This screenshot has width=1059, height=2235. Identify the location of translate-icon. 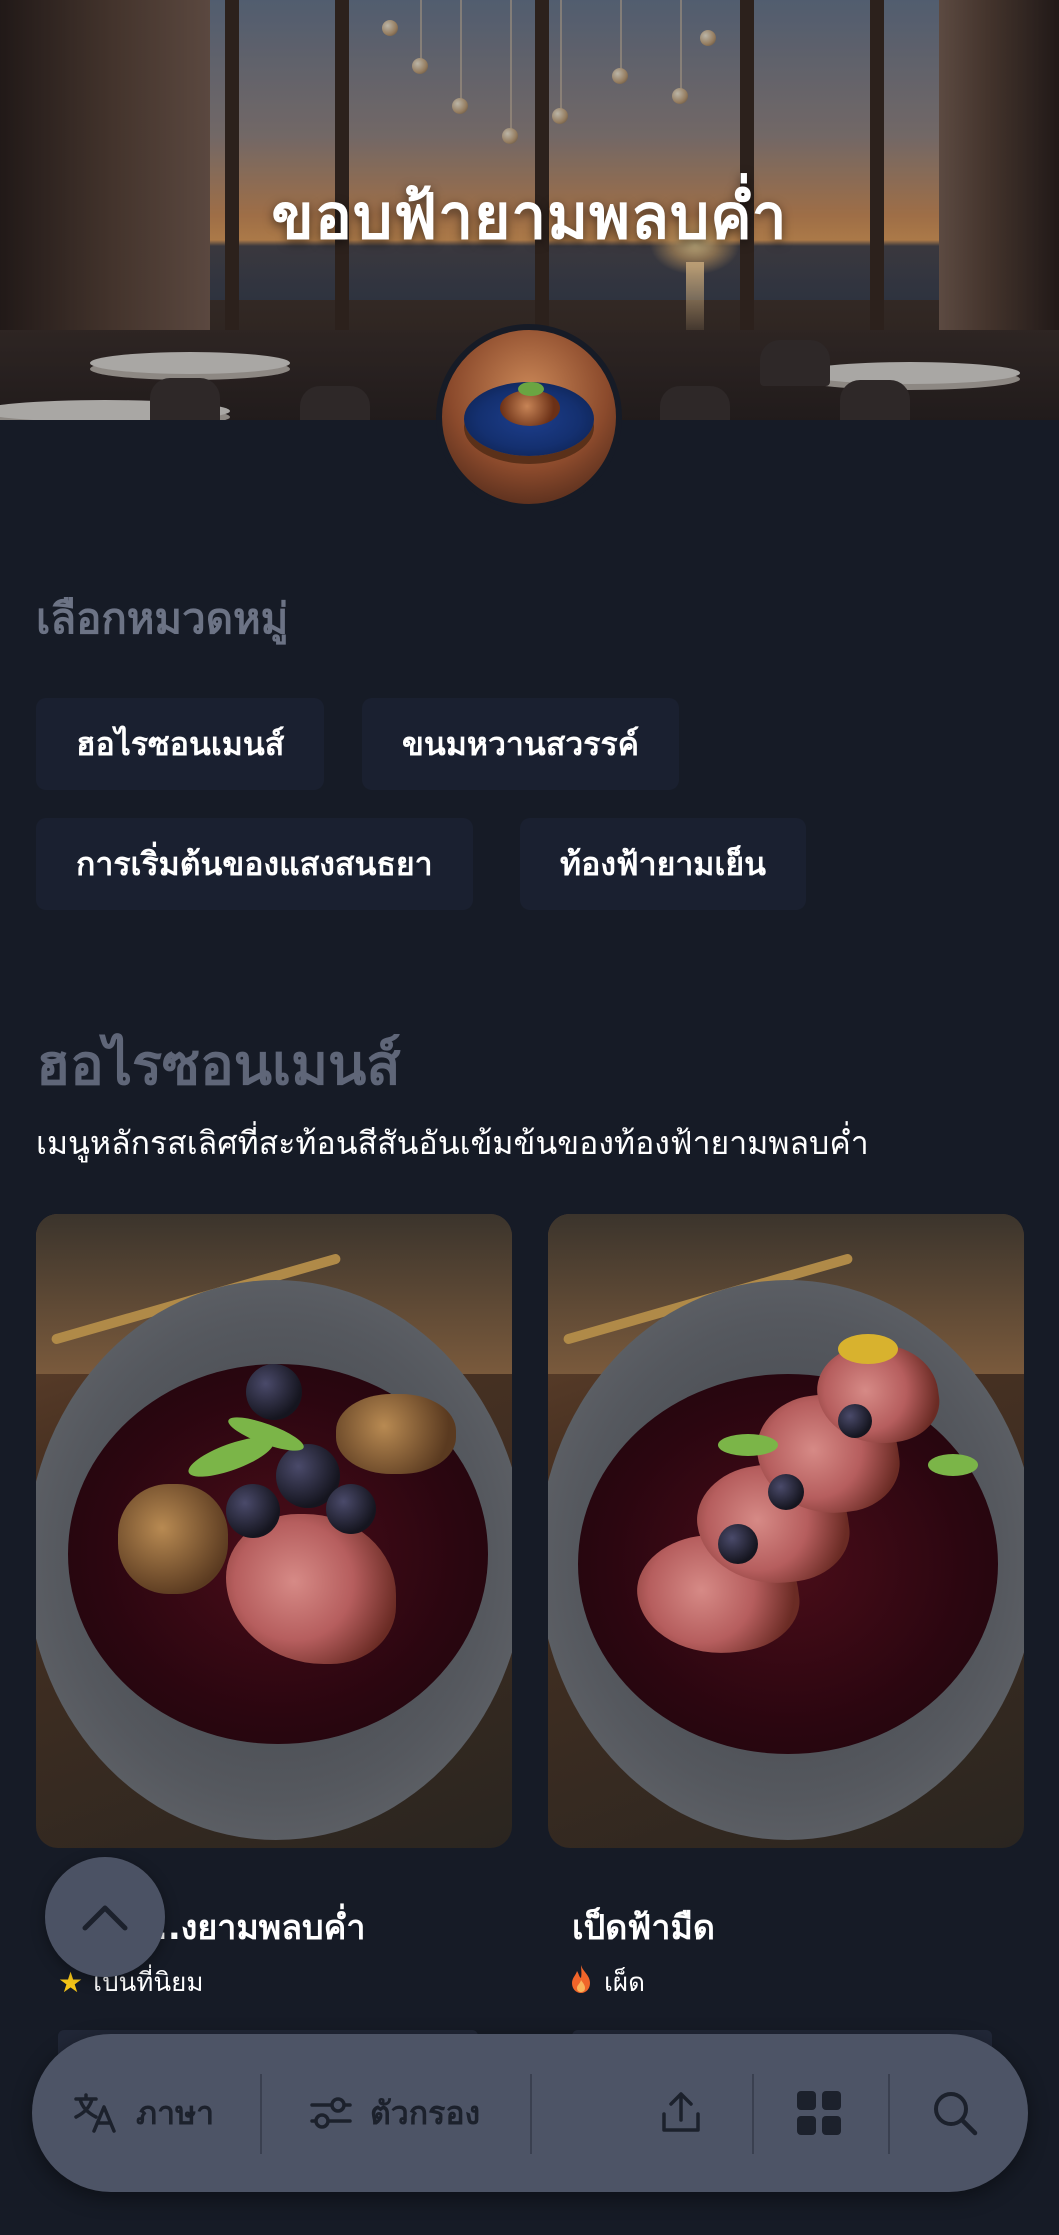
(96, 2113).